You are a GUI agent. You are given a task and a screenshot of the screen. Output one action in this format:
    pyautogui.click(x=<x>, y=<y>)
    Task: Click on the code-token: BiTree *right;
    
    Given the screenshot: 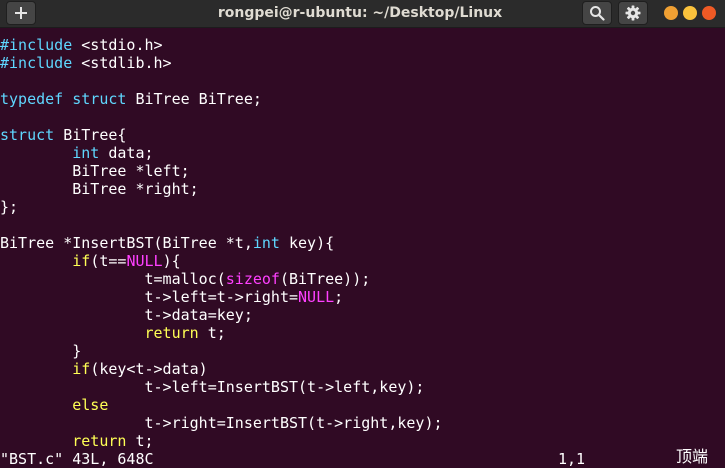 What is the action you would take?
    pyautogui.click(x=99, y=189)
    